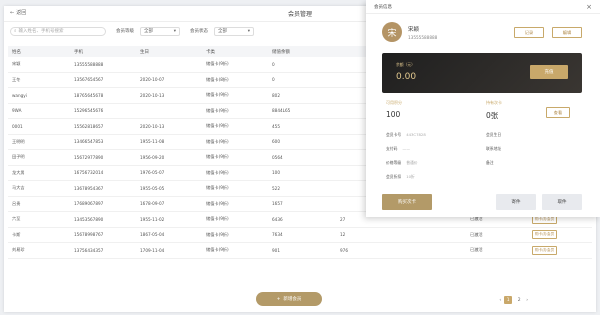 The image size is (600, 315). Describe the element at coordinates (527, 300) in the screenshot. I see `next-page-icon: ›` at that location.